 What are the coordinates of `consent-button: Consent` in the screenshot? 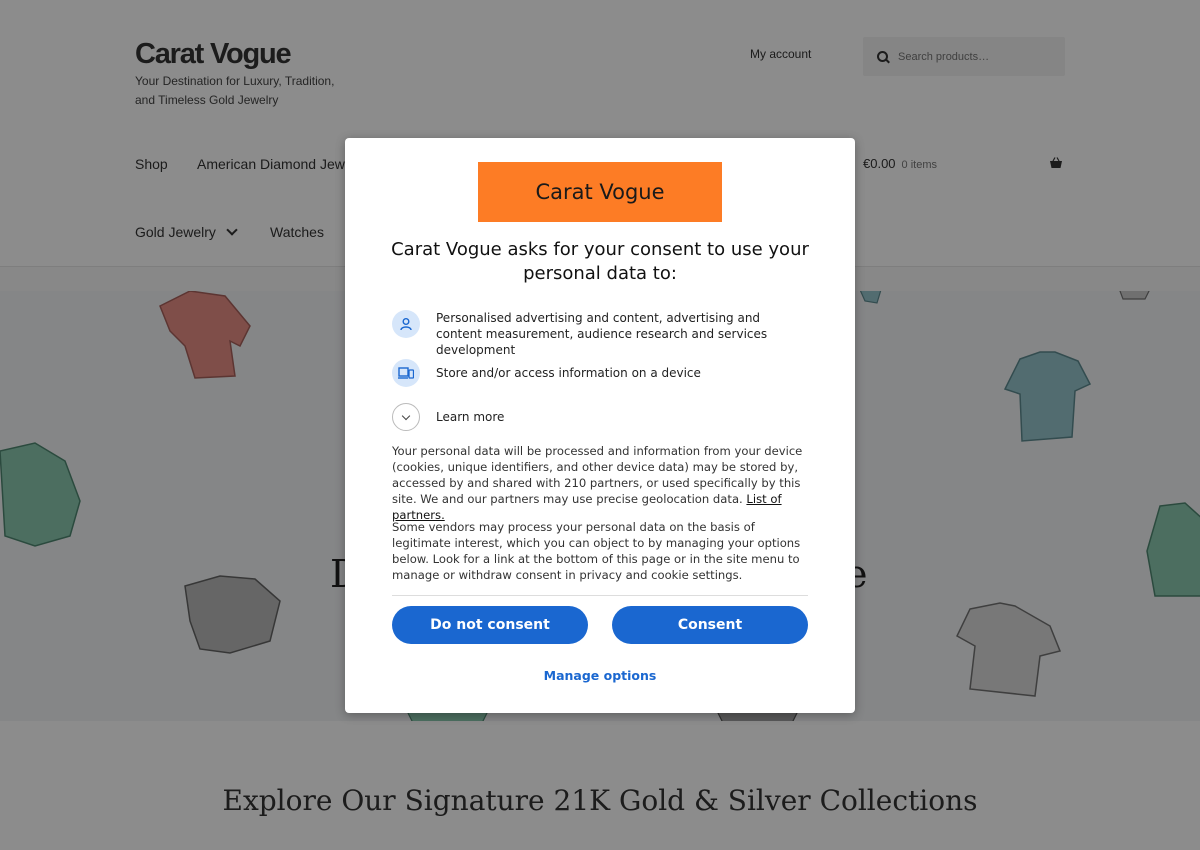 It's located at (710, 625).